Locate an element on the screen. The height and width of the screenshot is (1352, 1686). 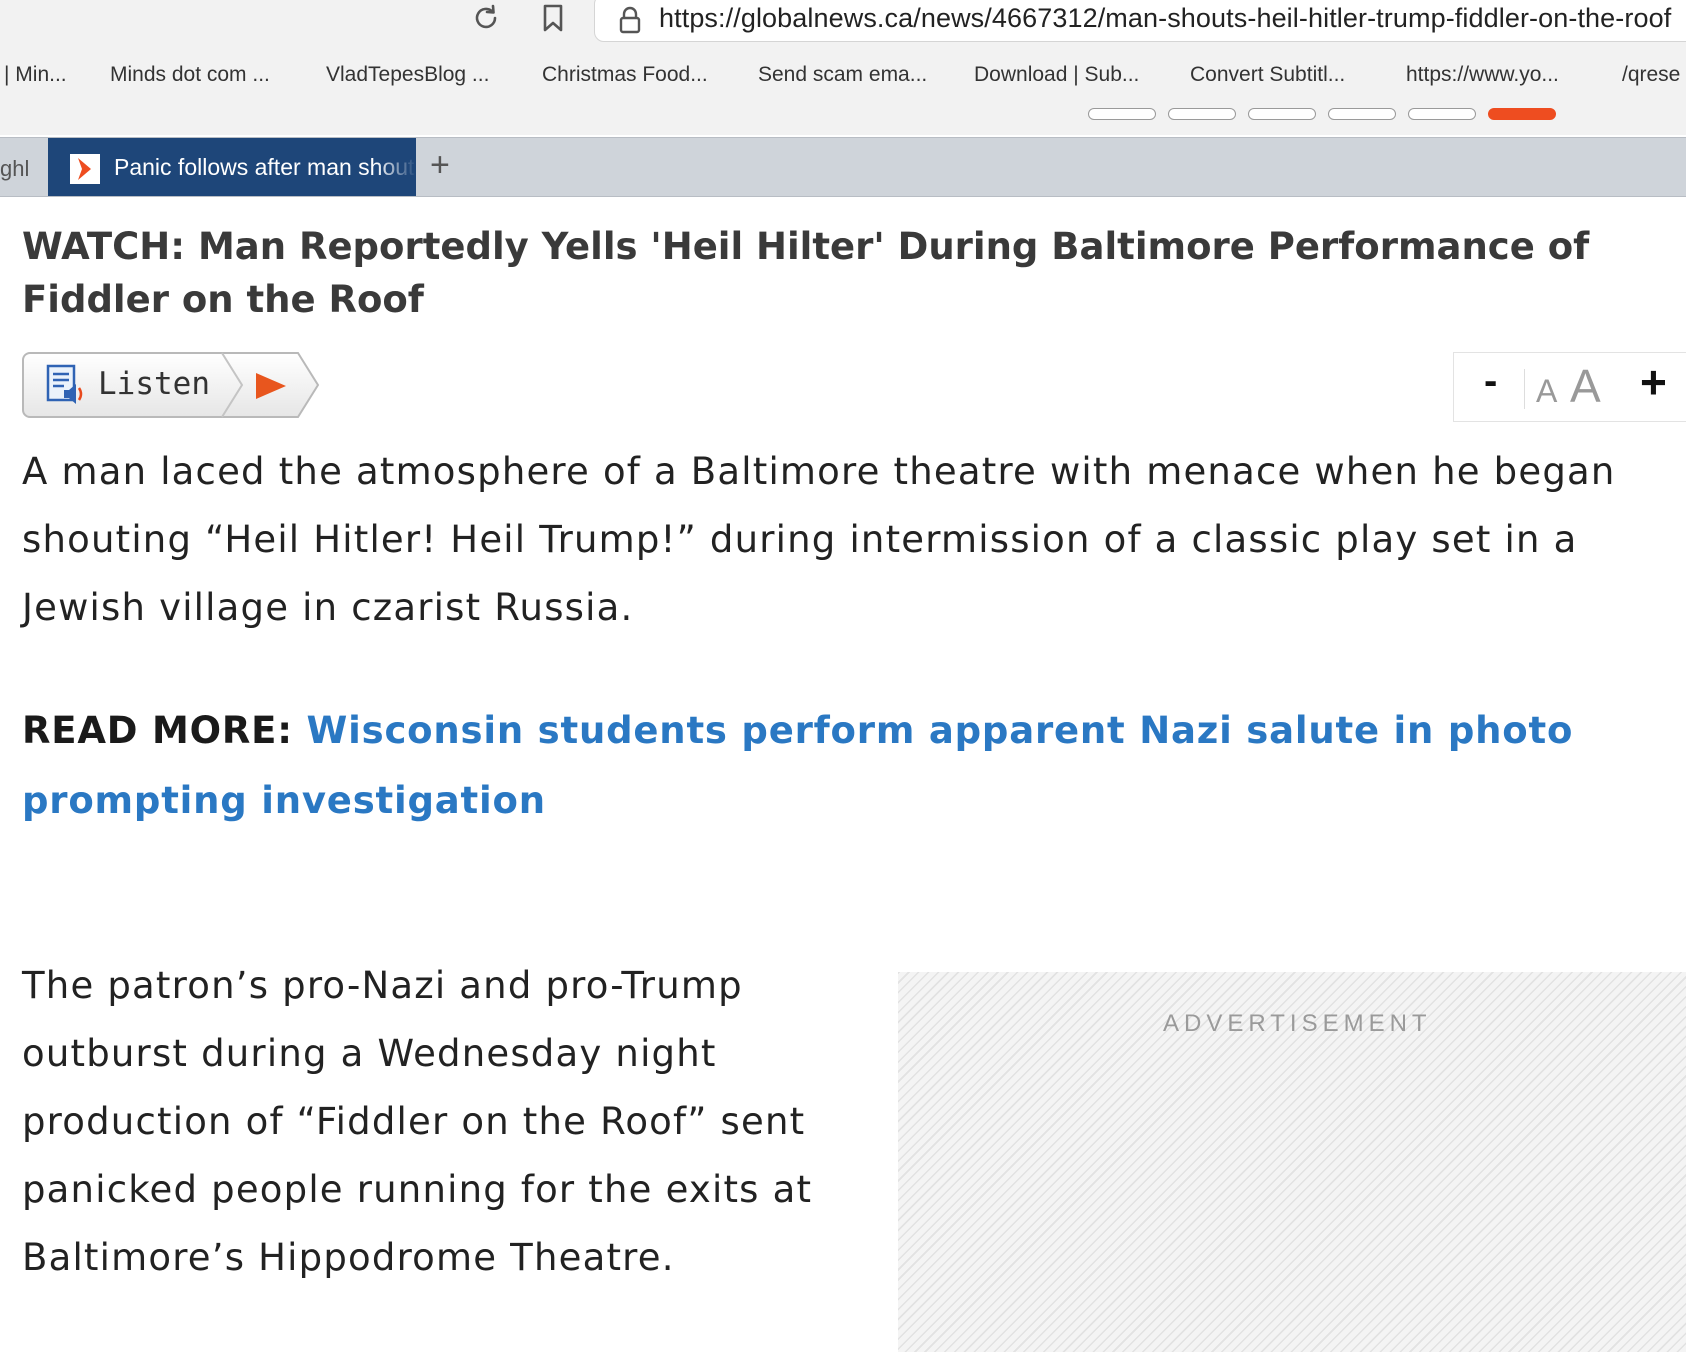
tab-title-fade is located at coordinates (396, 167).